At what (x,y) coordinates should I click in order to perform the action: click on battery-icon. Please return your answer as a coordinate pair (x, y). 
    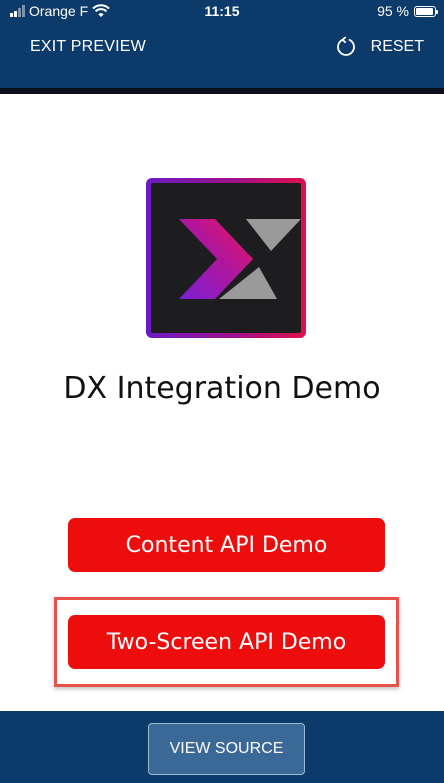
    Looking at the image, I should click on (426, 11).